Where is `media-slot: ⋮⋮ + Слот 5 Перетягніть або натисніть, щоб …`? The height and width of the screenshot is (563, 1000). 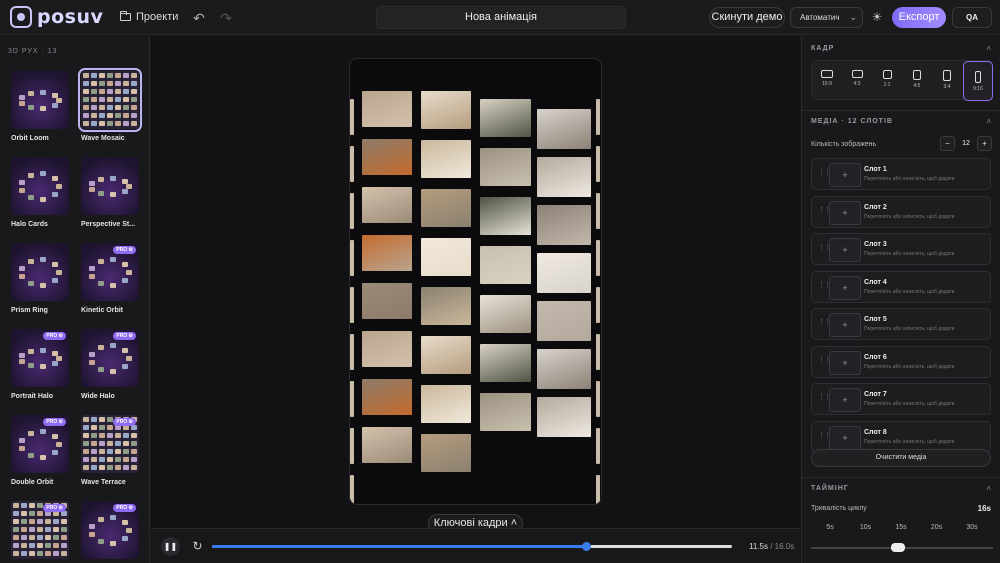 media-slot: ⋮⋮ + Слот 5 Перетягніть або натисніть, щоб … is located at coordinates (901, 324).